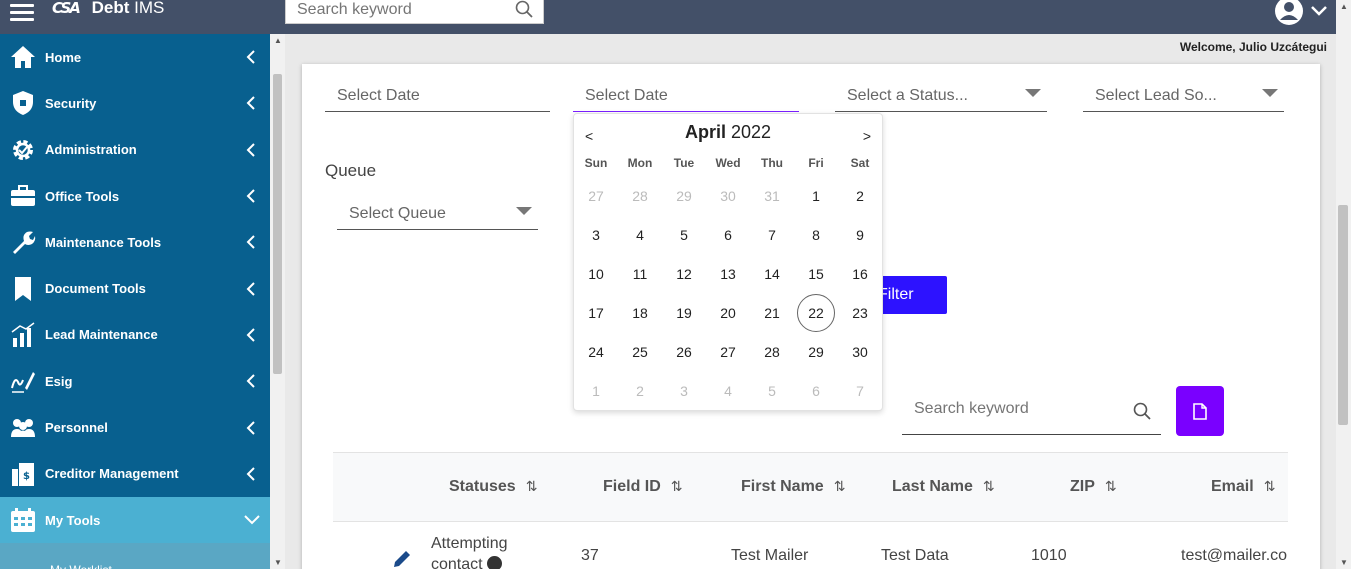 The height and width of the screenshot is (569, 1366). I want to click on column-header-statuses: Statuses ⇅, so click(493, 487).